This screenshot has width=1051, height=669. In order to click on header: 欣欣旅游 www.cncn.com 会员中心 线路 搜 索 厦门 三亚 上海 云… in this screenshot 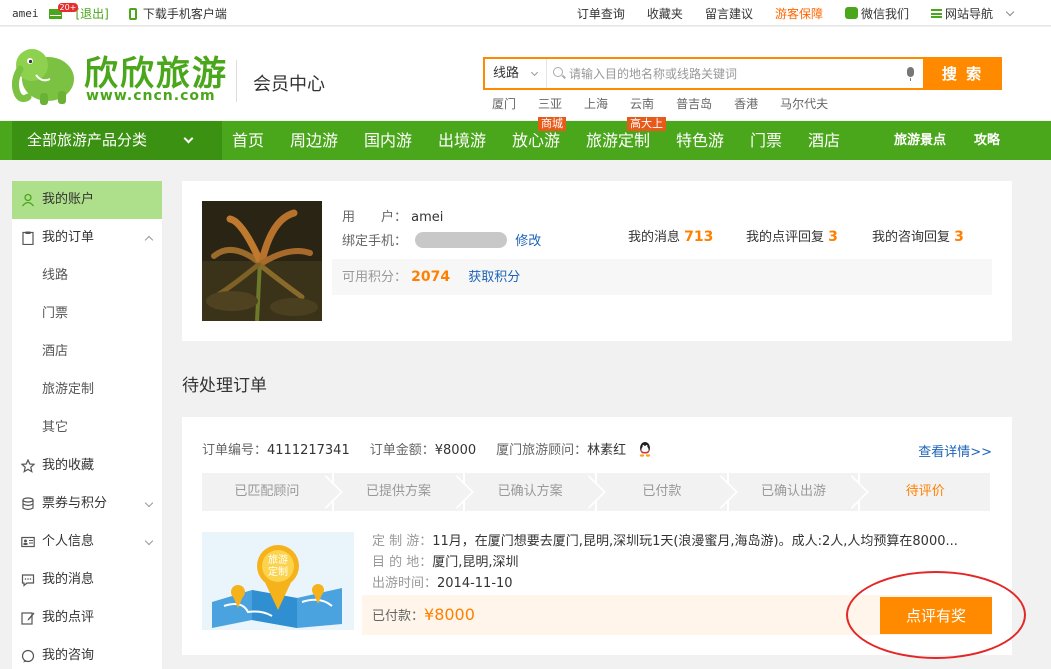, I will do `click(525, 73)`.